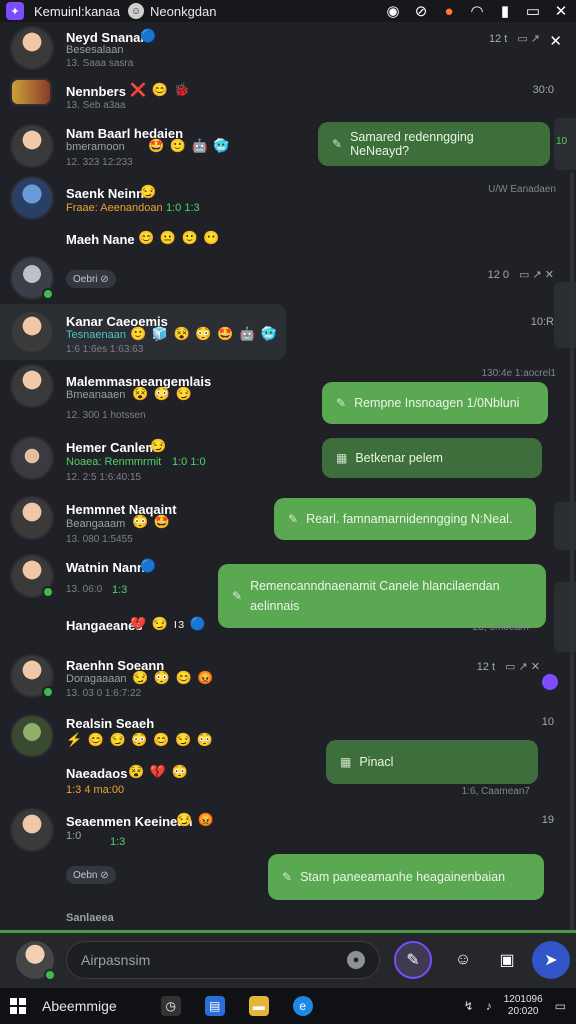 The height and width of the screenshot is (1024, 576). What do you see at coordinates (523, 1011) in the screenshot?
I see `clock-date: 20:020` at bounding box center [523, 1011].